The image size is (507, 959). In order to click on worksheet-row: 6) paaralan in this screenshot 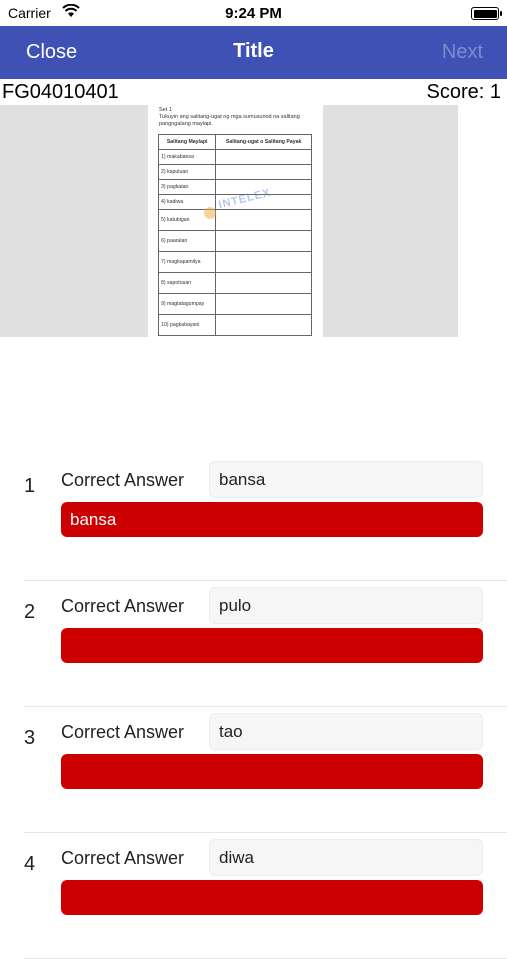, I will do `click(187, 241)`.